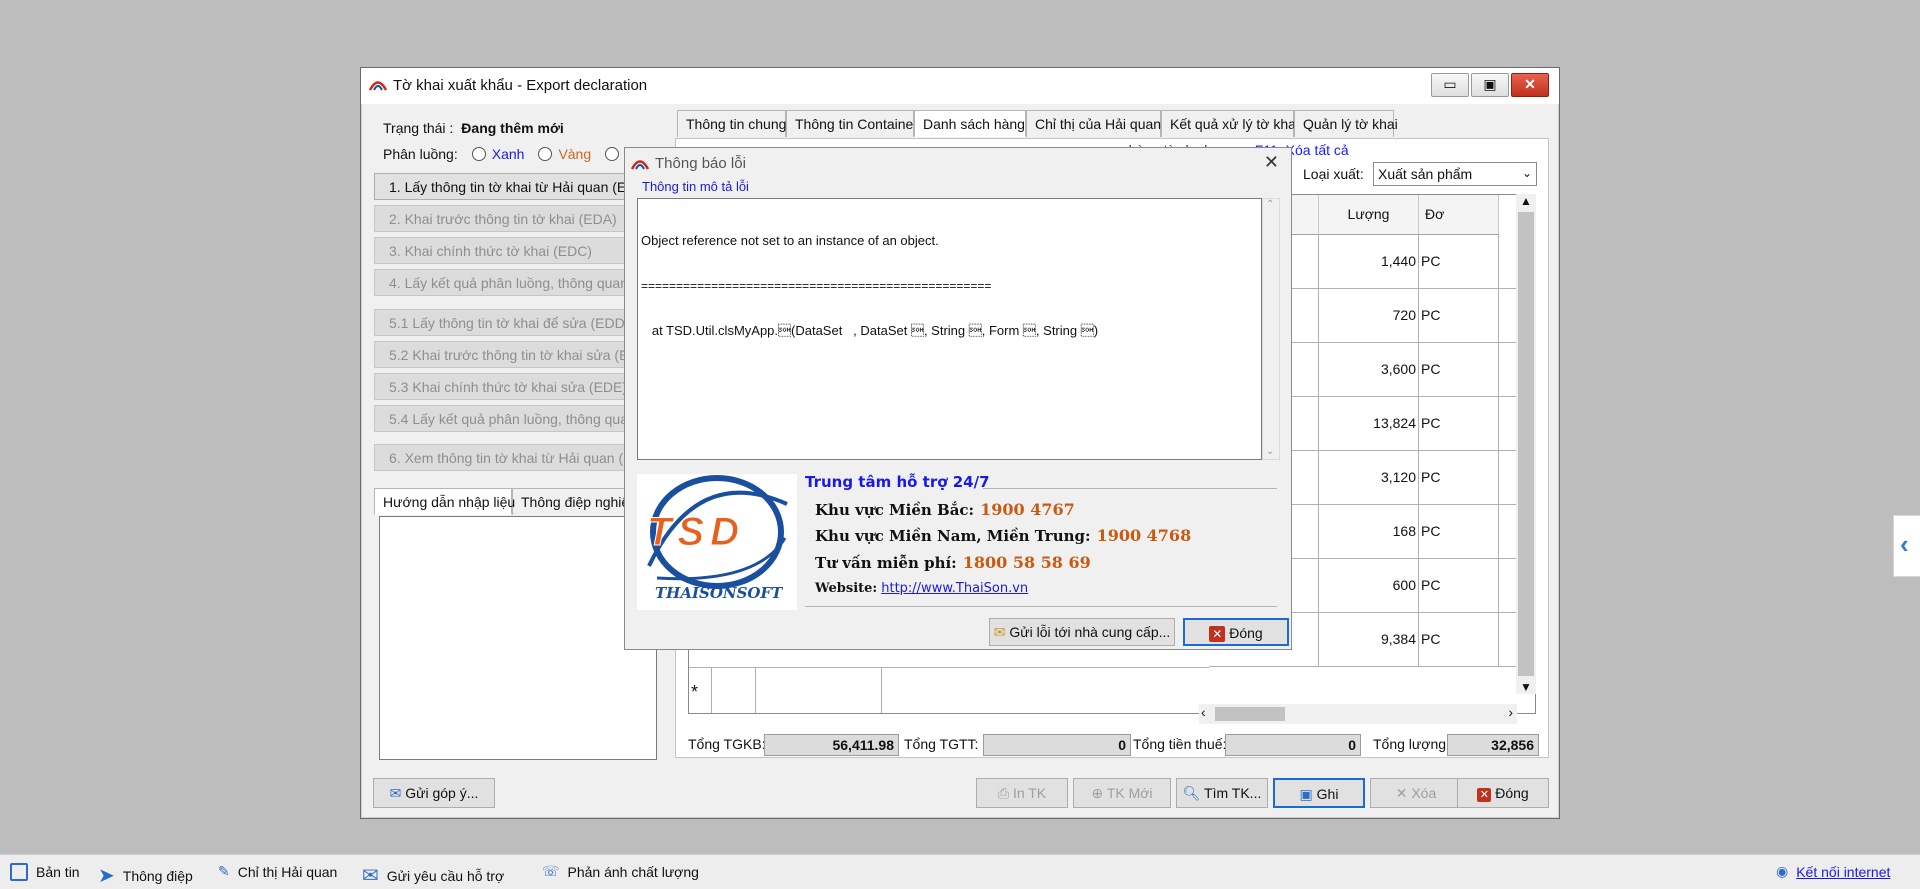 This screenshot has width=1920, height=889. I want to click on cell-qty: 13,824, so click(1369, 424).